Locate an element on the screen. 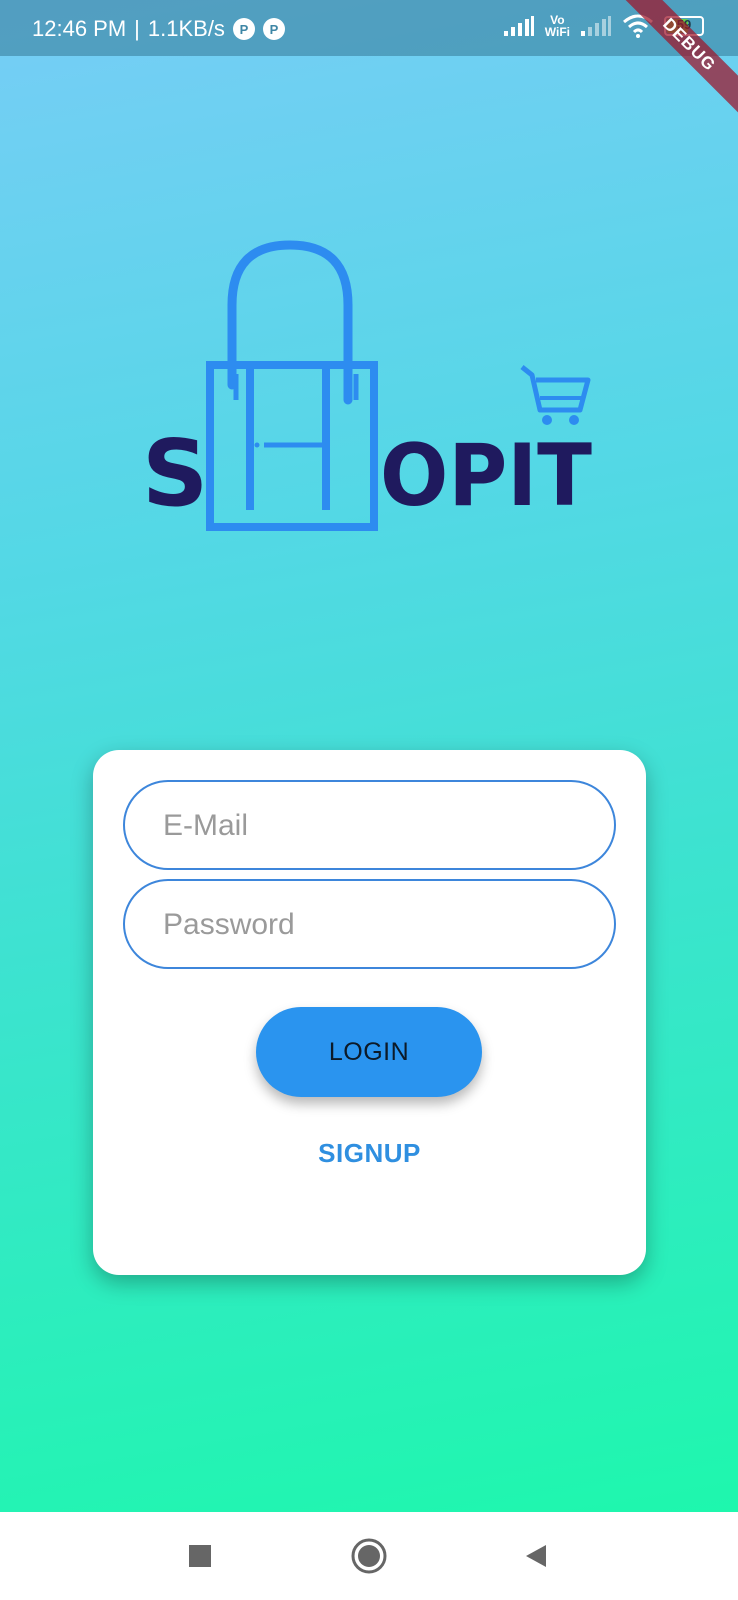 The width and height of the screenshot is (738, 1600). status-left: 12:46 PM | 1.1KB/s P P is located at coordinates (158, 29).